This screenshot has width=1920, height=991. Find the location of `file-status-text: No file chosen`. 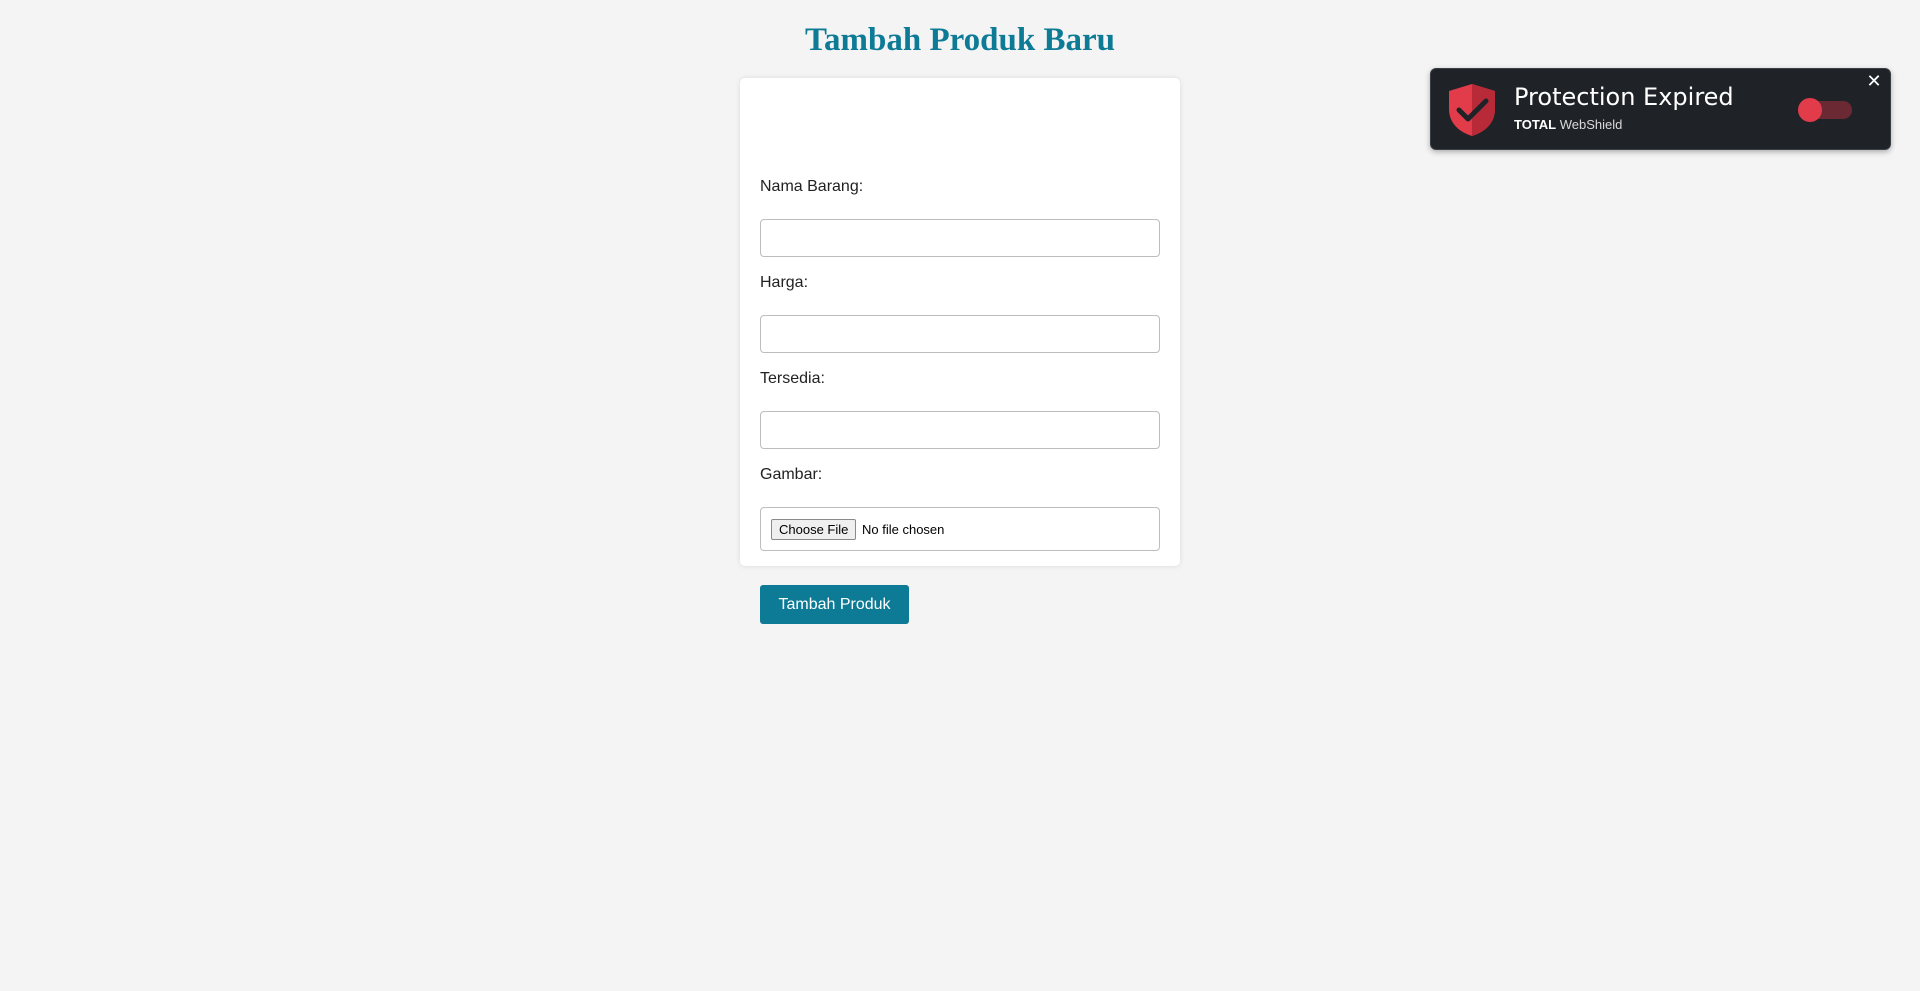

file-status-text: No file chosen is located at coordinates (903, 529).